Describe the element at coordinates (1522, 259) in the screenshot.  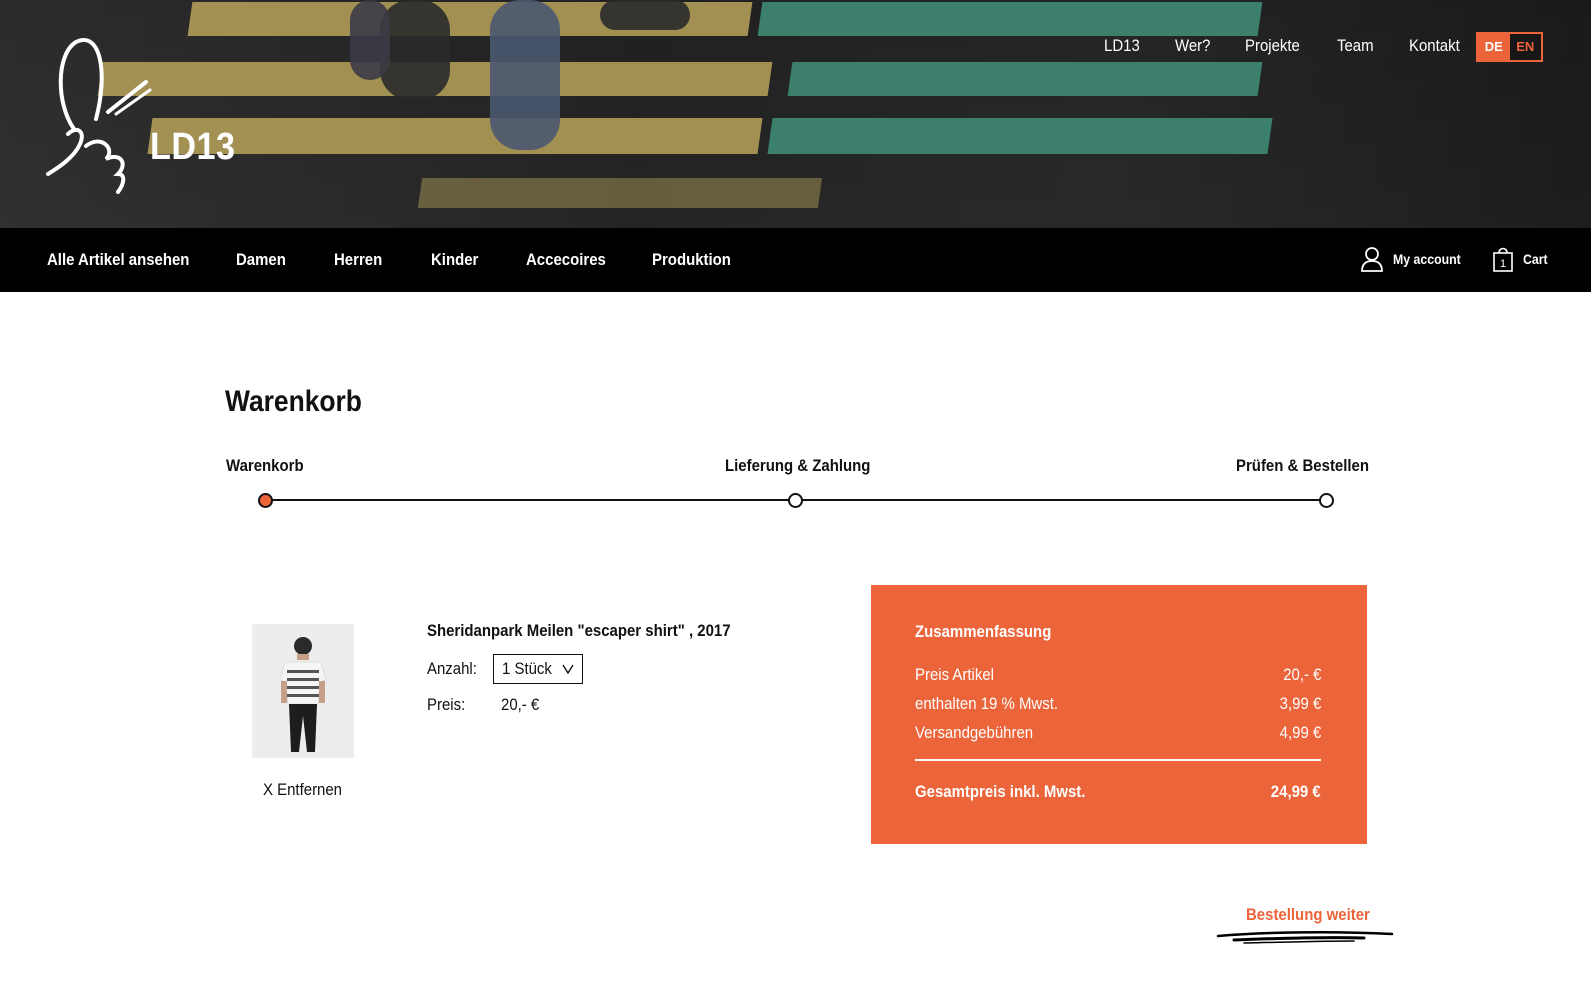
I see `cart-link: 1 Cart` at that location.